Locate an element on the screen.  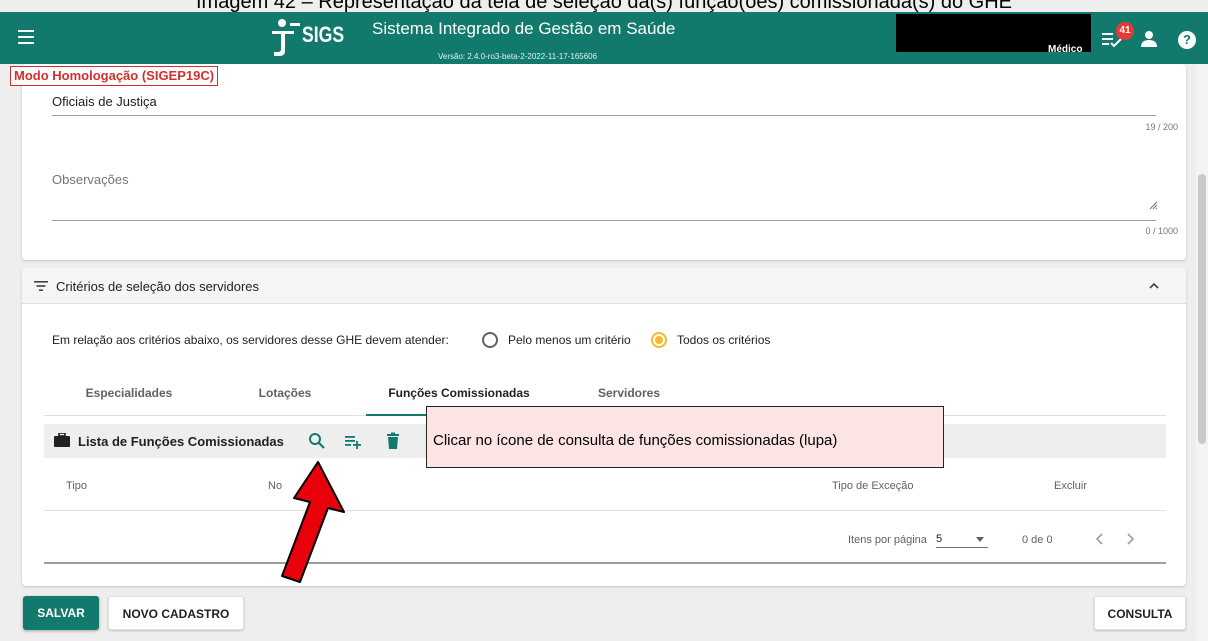
table-header-divider is located at coordinates (605, 510).